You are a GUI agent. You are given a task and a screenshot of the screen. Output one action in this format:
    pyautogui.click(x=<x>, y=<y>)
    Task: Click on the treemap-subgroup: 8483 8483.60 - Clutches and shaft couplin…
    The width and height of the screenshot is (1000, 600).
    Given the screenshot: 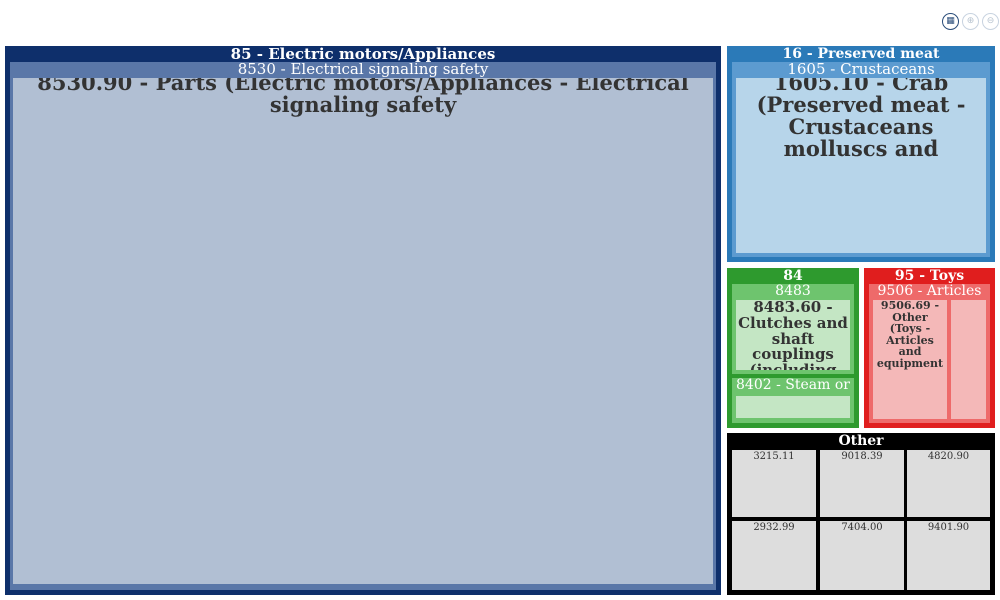 What is the action you would take?
    pyautogui.click(x=793, y=329)
    